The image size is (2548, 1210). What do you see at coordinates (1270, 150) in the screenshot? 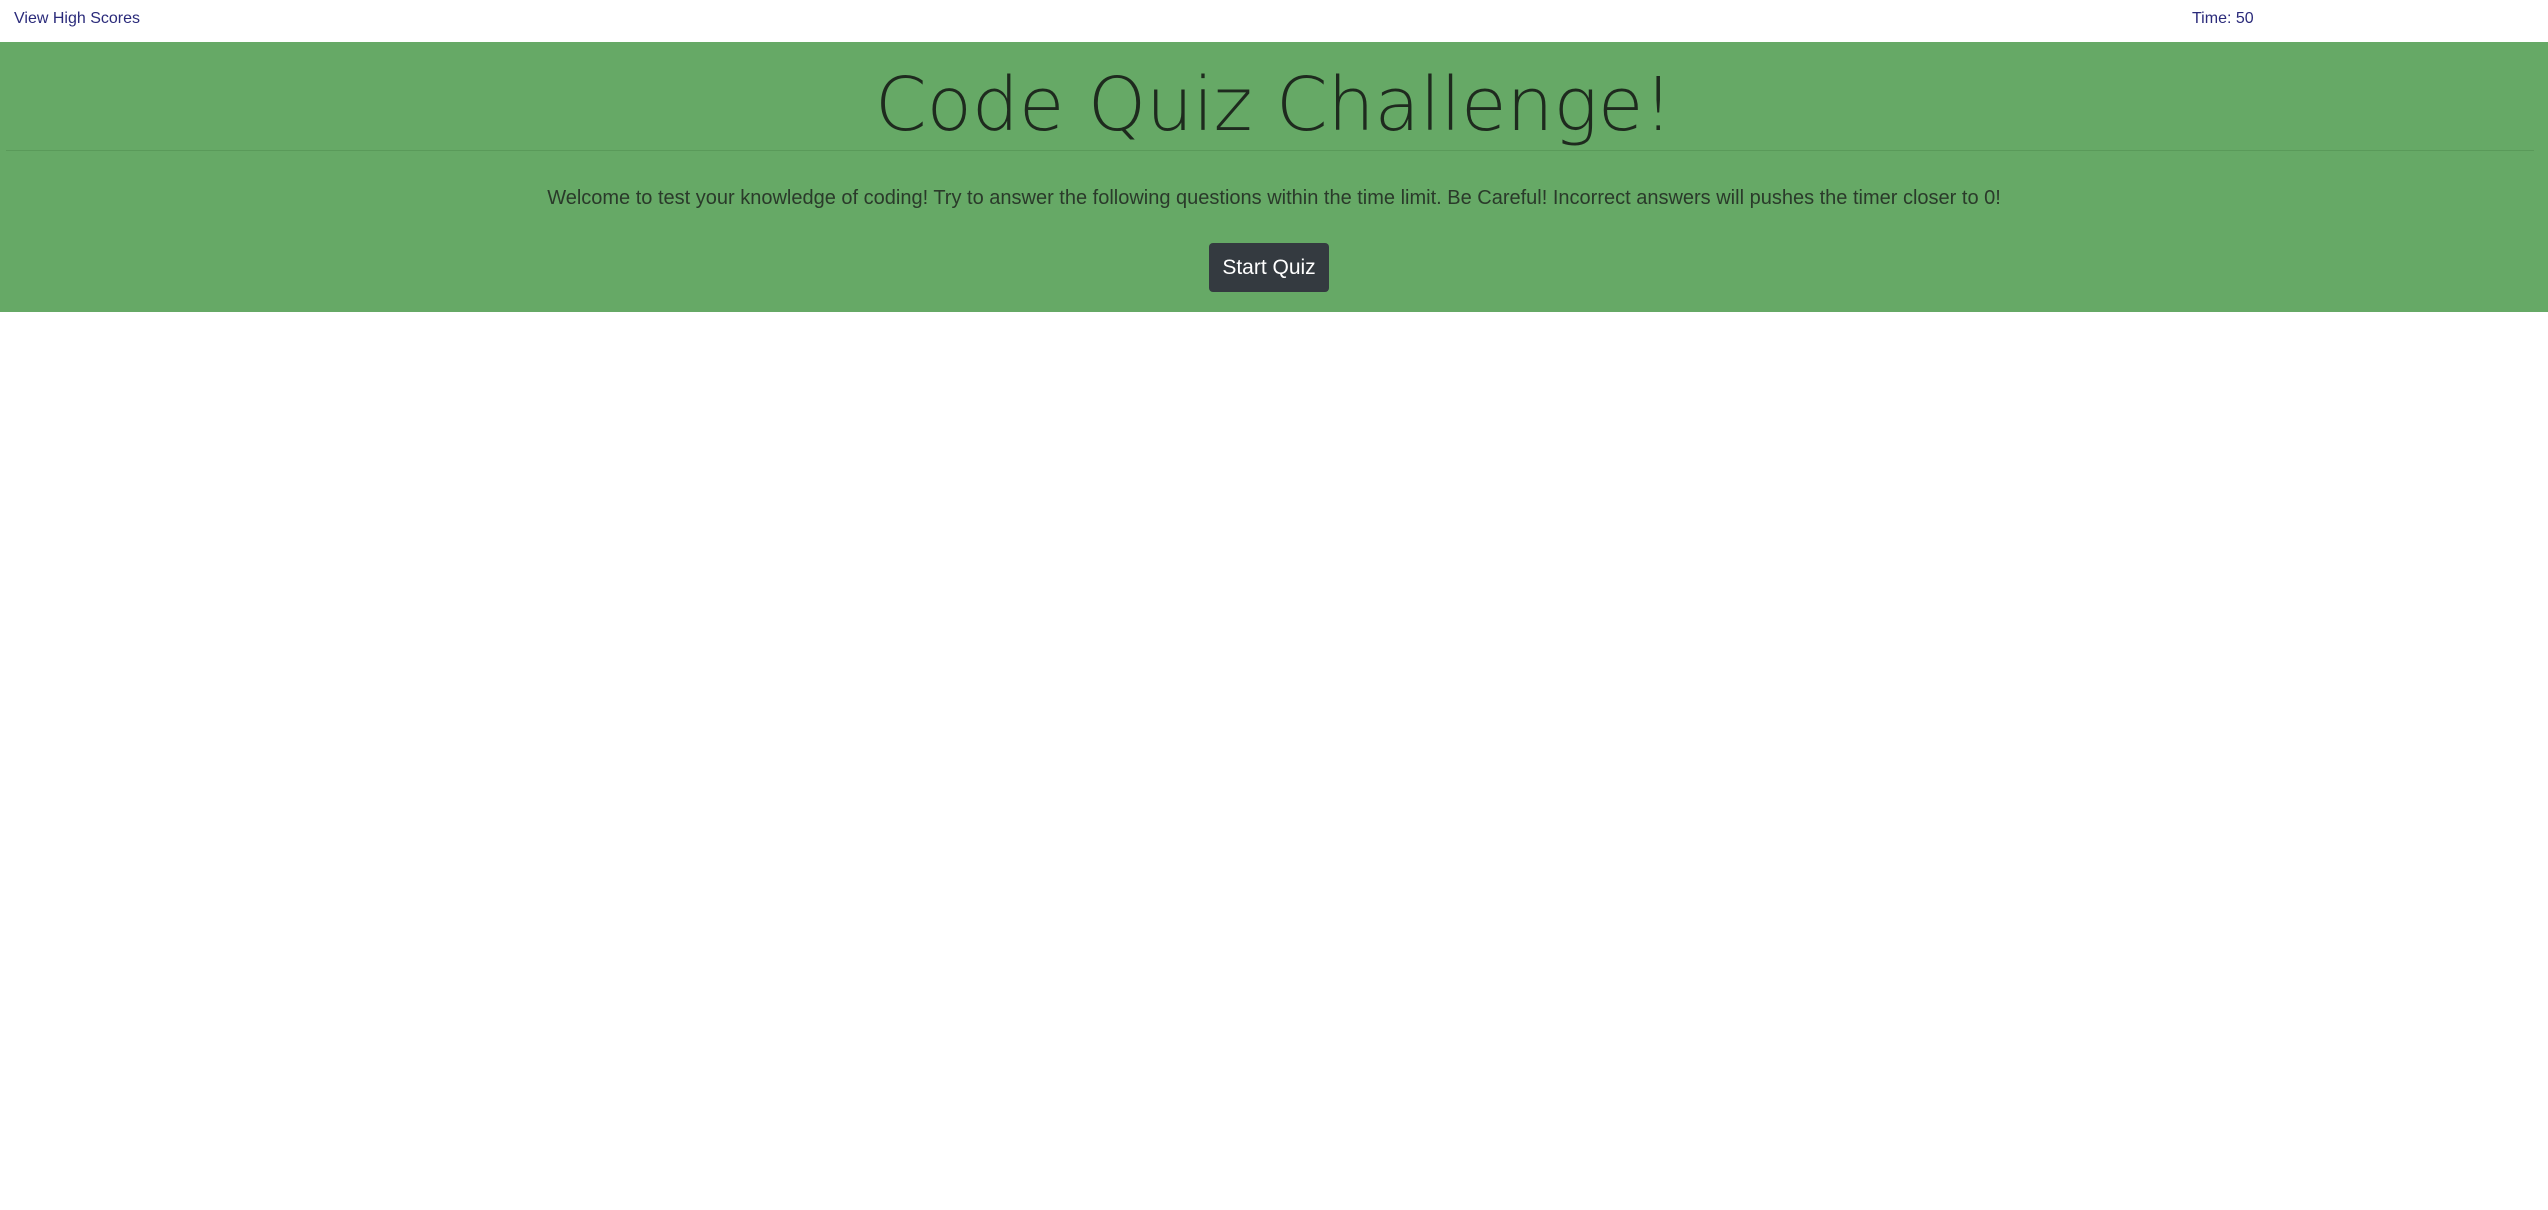
I see `divider` at bounding box center [1270, 150].